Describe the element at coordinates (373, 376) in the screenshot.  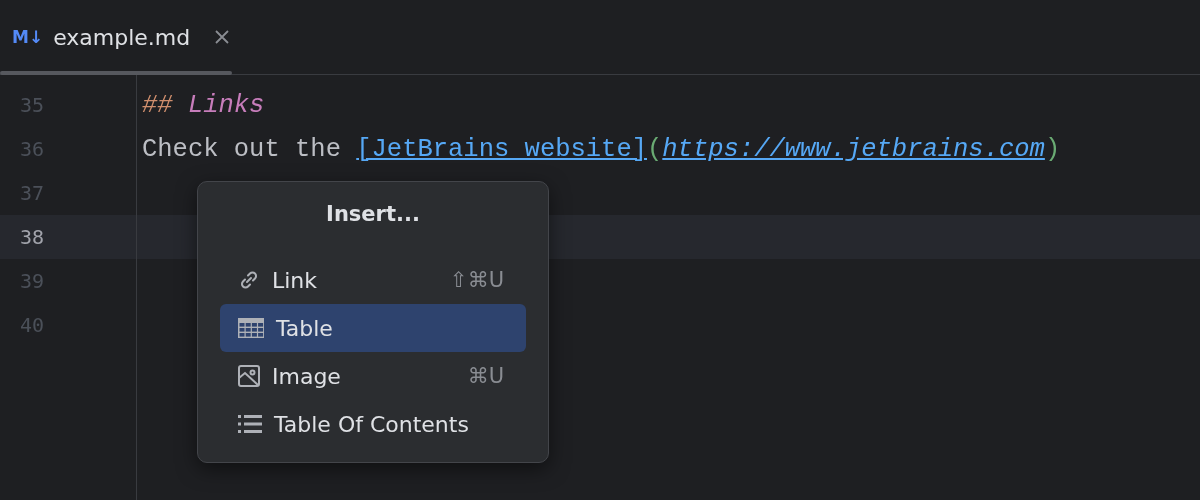
I see `menu-item: Image ⌘U` at that location.